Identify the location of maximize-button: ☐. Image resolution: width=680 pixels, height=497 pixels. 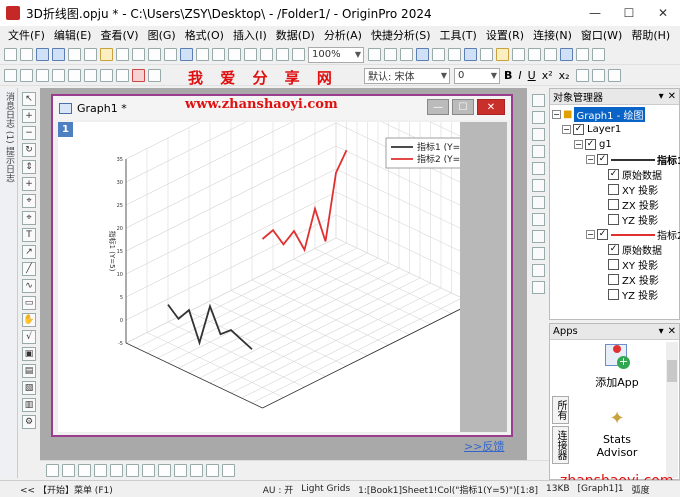
(629, 13).